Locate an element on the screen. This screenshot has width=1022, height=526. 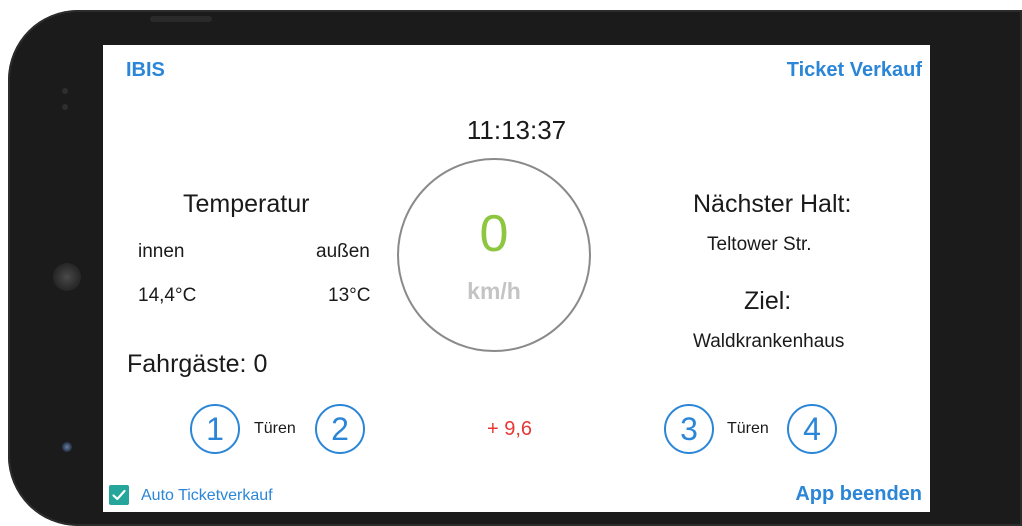
ticket-sale-button: Ticket Verkauf is located at coordinates (854, 70).